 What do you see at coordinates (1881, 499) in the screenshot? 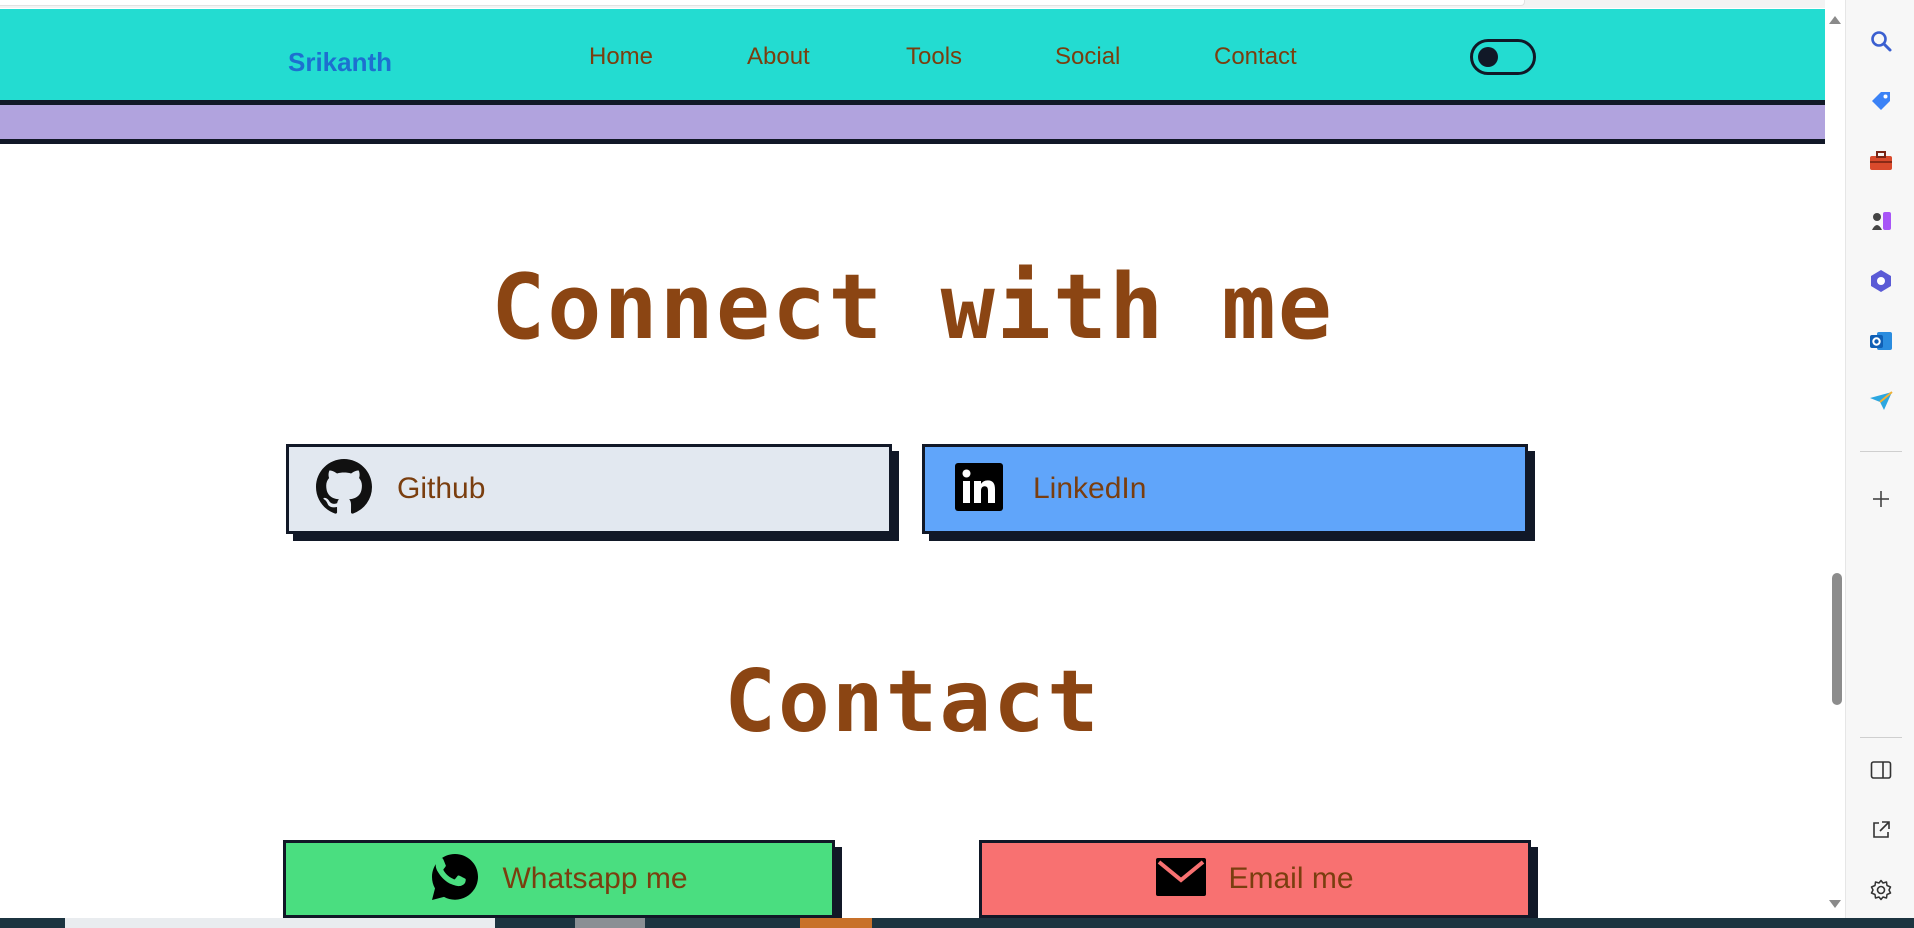
I see `add-icon` at bounding box center [1881, 499].